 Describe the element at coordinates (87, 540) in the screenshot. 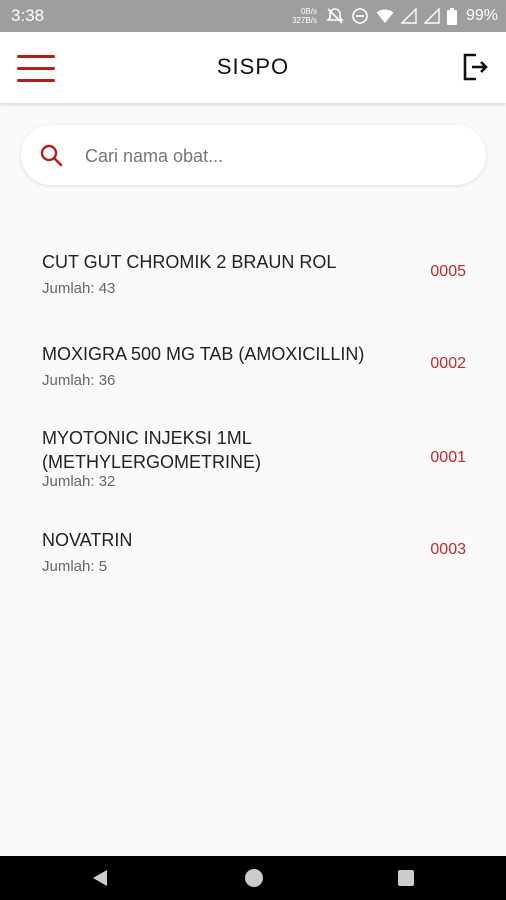

I see `item-name: NOVATRIN` at that location.